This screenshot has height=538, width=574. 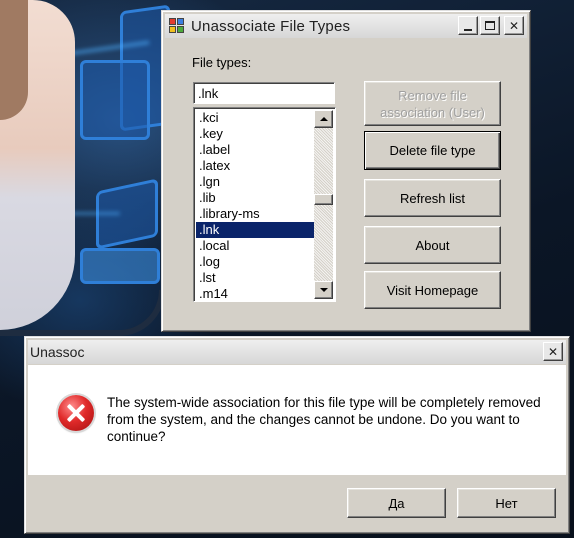 I want to click on remove-association-button: Remove file association (User), so click(x=432, y=103).